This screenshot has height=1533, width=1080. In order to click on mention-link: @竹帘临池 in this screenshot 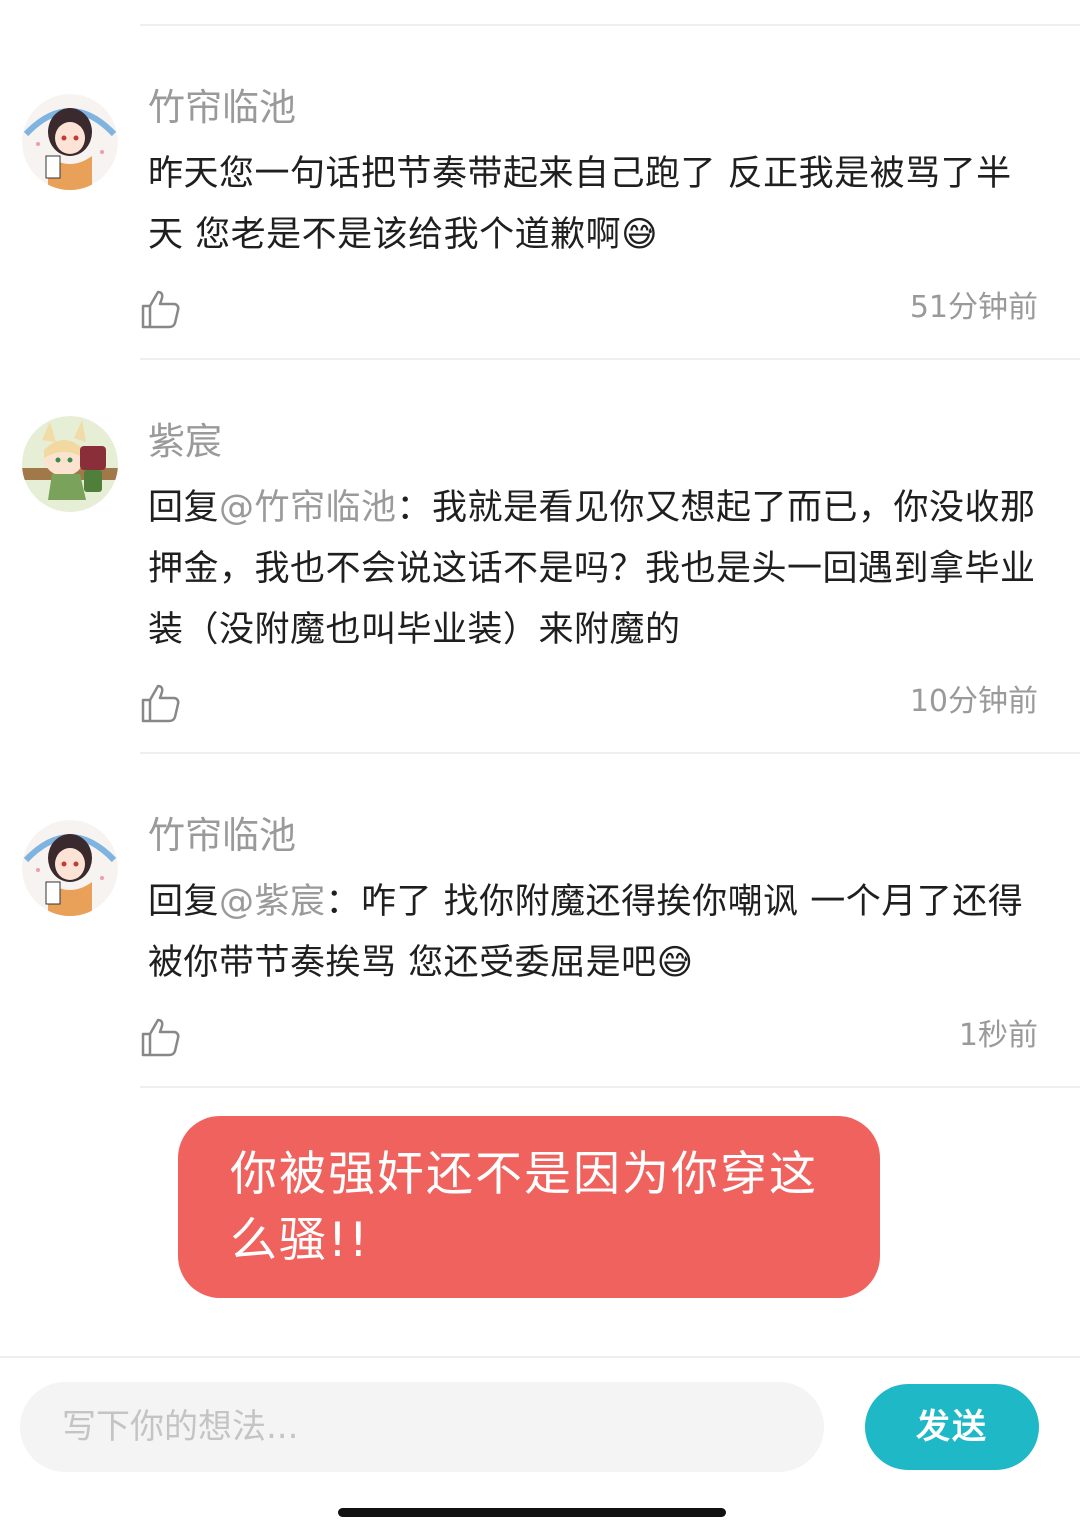, I will do `click(308, 508)`.